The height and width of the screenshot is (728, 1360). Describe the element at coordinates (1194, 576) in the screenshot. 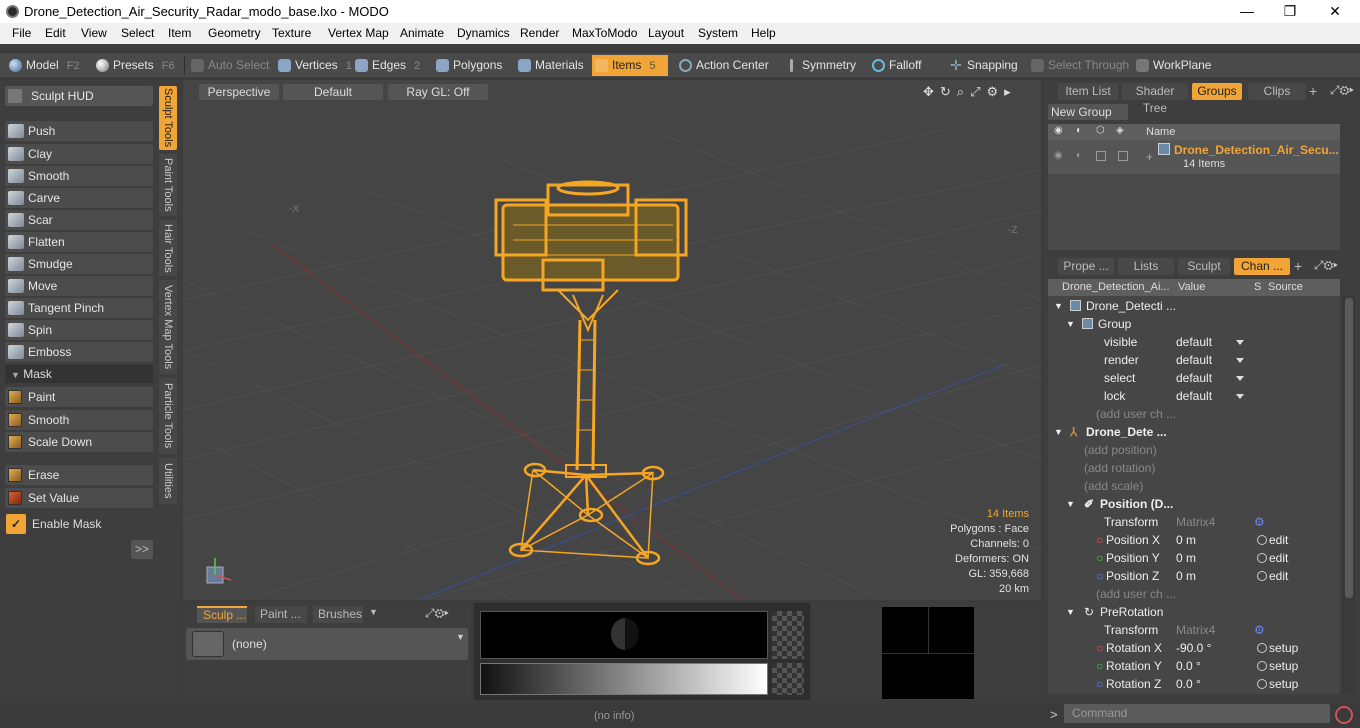

I see `channel-row-position-z: ○ Position Z 0 m edit` at that location.